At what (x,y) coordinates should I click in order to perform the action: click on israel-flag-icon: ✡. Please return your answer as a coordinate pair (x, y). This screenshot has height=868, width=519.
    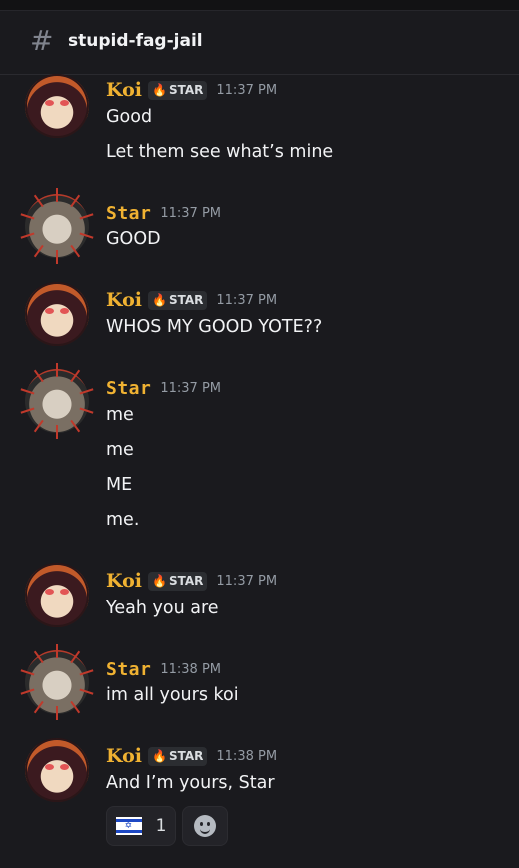
    Looking at the image, I should click on (128, 826).